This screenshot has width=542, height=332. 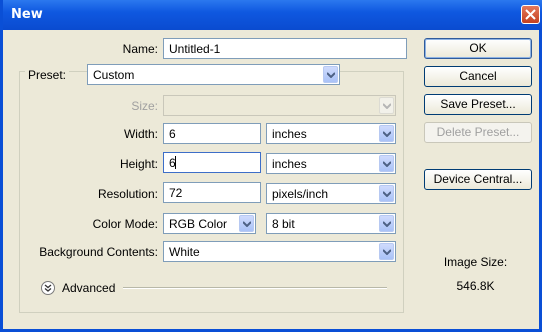 I want to click on resolution-input: 72, so click(x=212, y=192).